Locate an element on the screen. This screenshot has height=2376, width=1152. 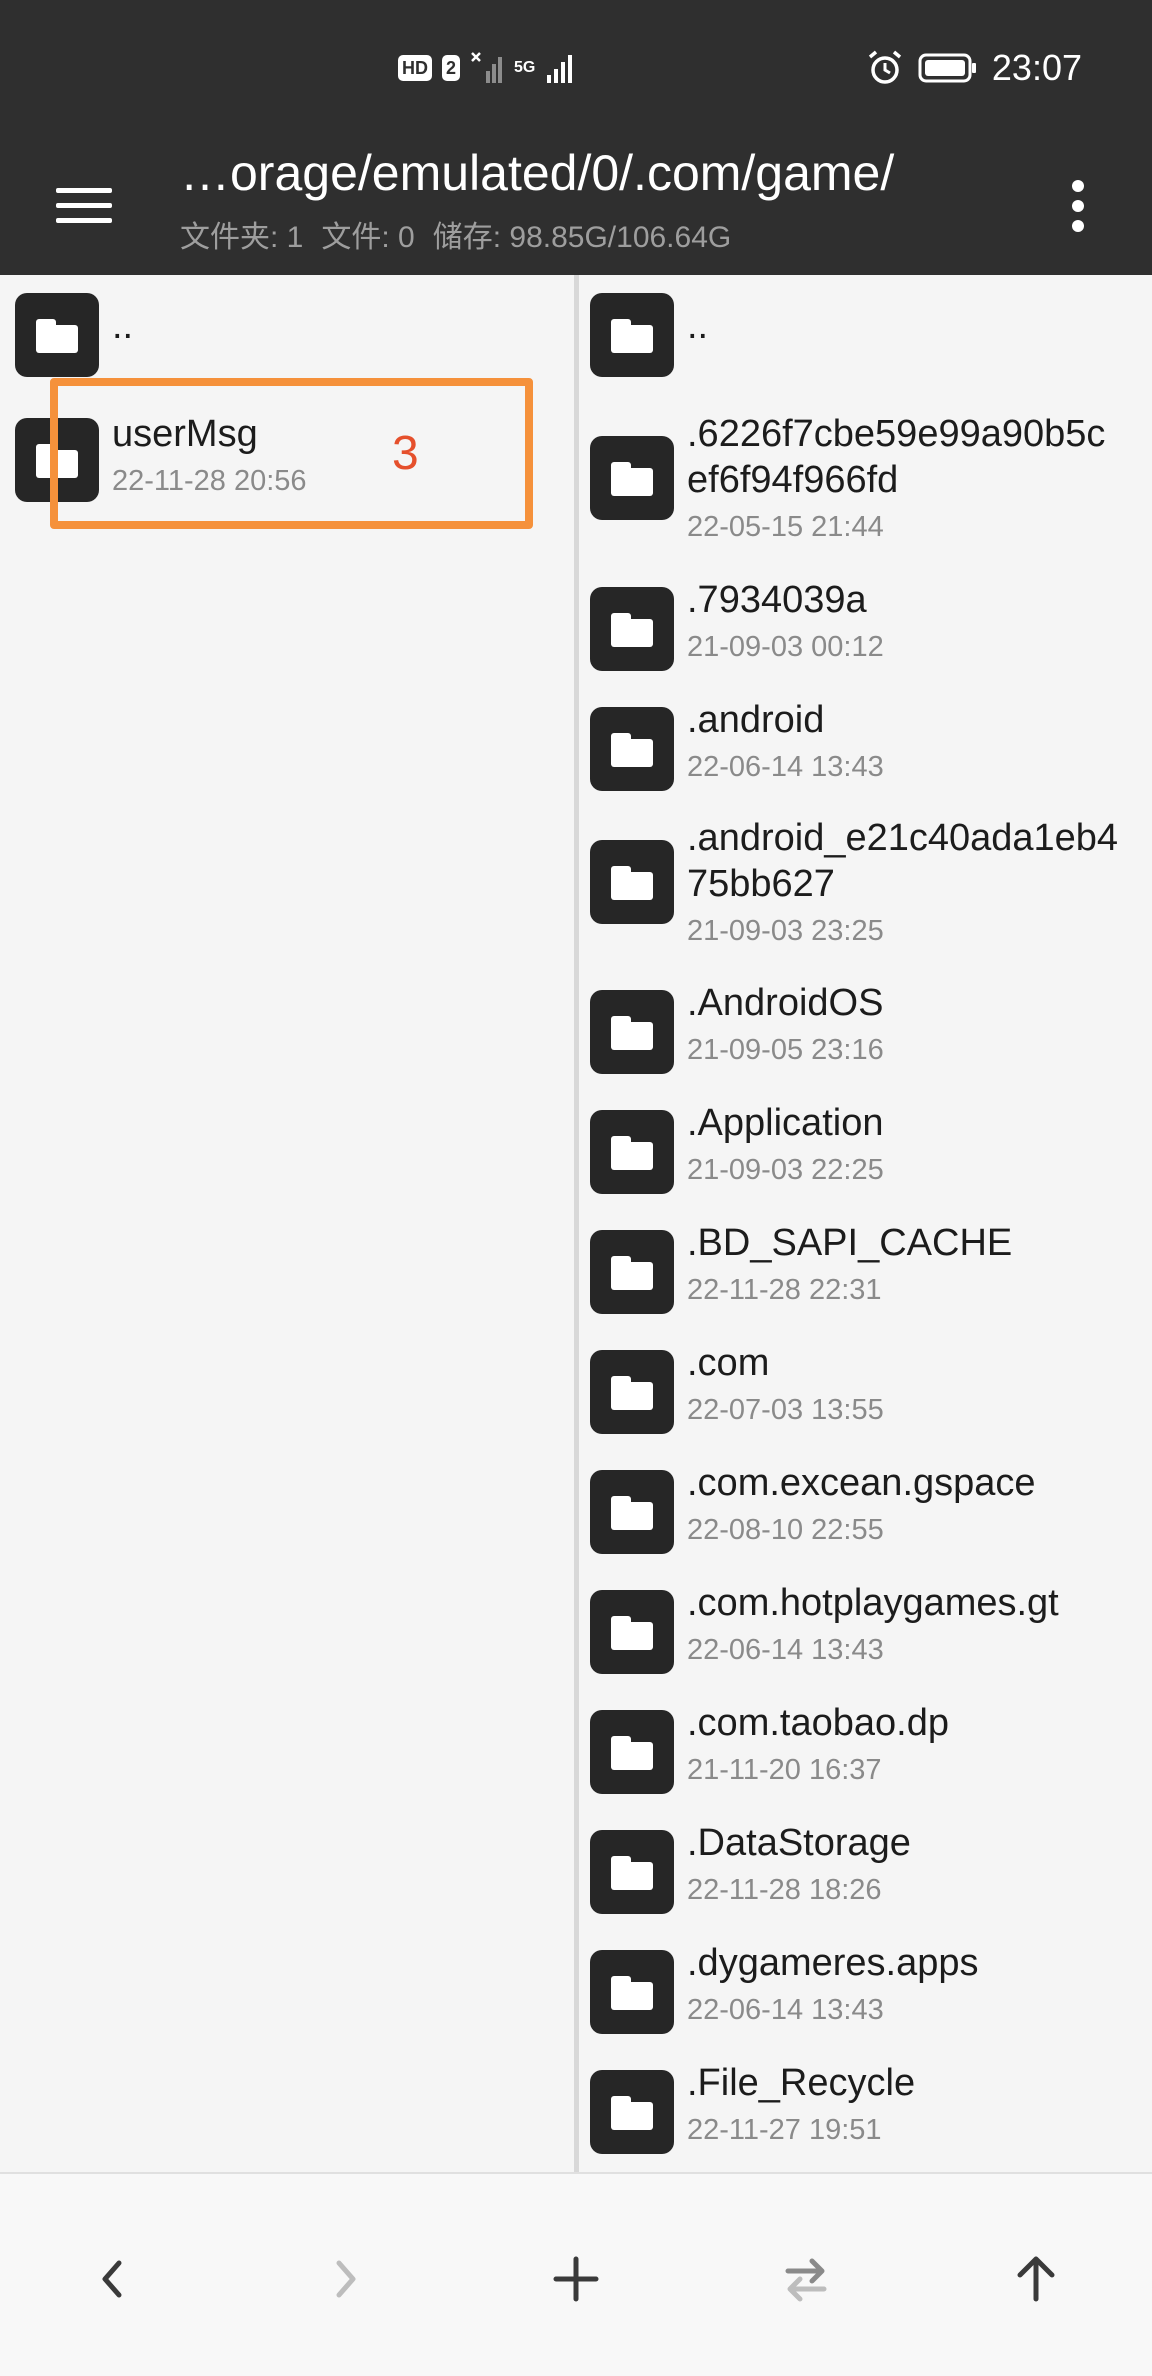
chevron-right-icon is located at coordinates (346, 2279).